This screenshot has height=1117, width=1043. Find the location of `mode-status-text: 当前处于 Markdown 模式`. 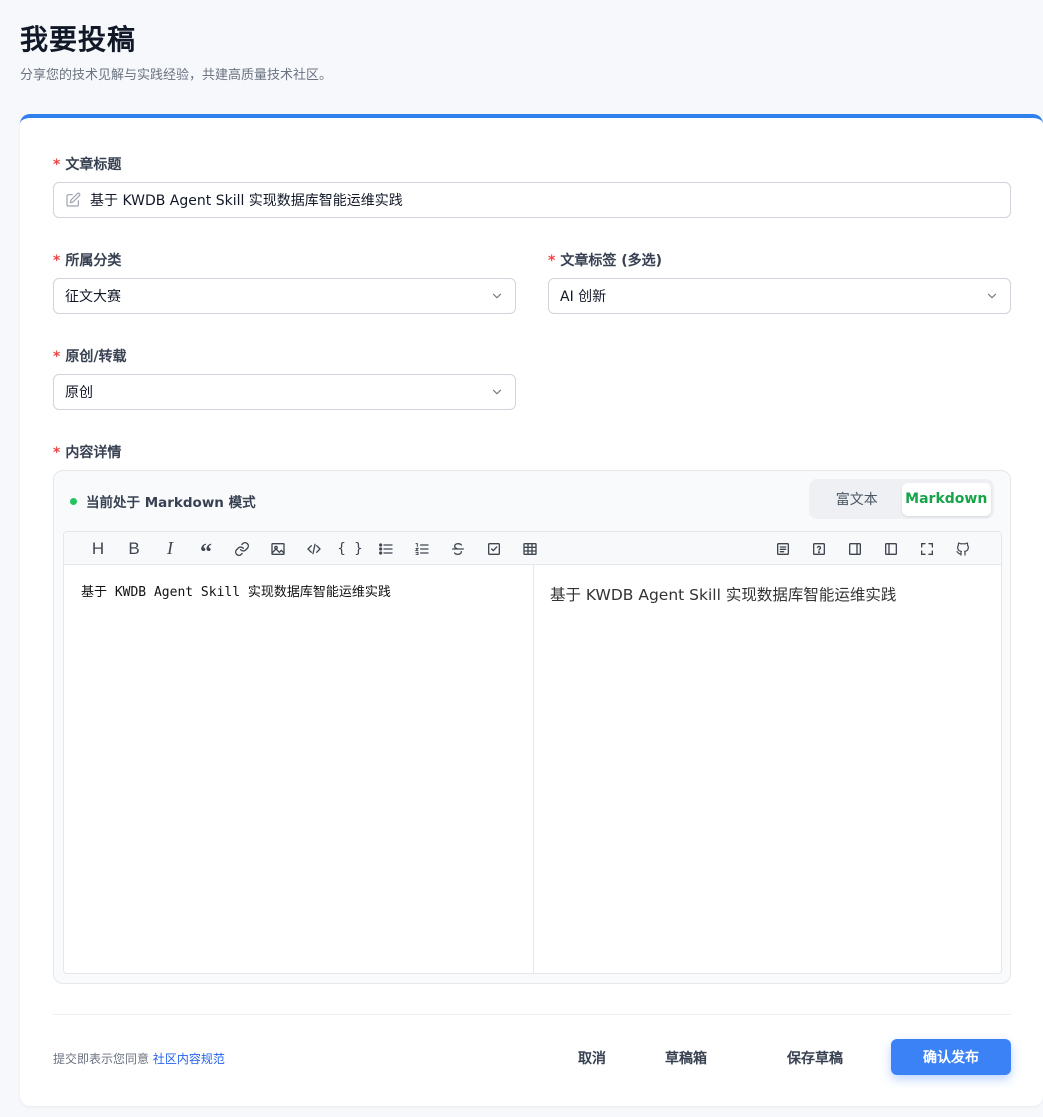

mode-status-text: 当前处于 Markdown 模式 is located at coordinates (171, 503).